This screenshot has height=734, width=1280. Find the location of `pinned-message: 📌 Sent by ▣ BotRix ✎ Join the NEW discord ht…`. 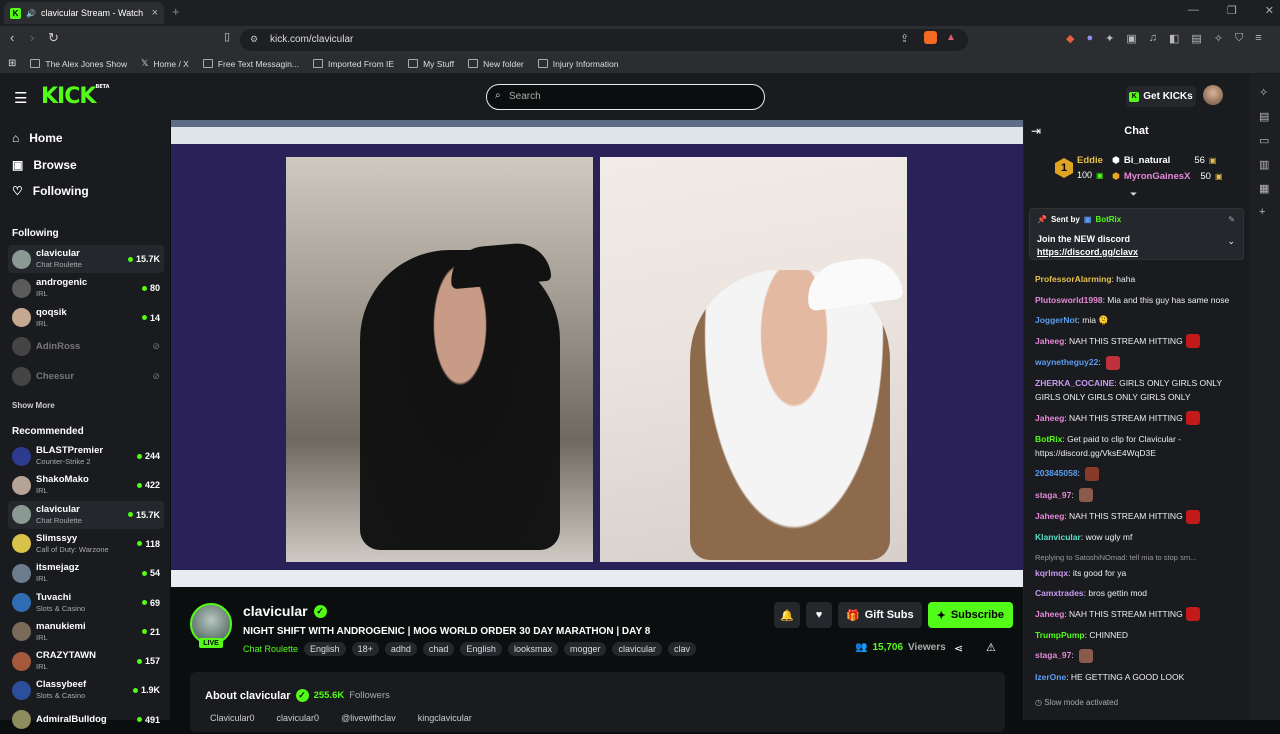

pinned-message: 📌 Sent by ▣ BotRix ✎ Join the NEW discord ht… is located at coordinates (1136, 234).